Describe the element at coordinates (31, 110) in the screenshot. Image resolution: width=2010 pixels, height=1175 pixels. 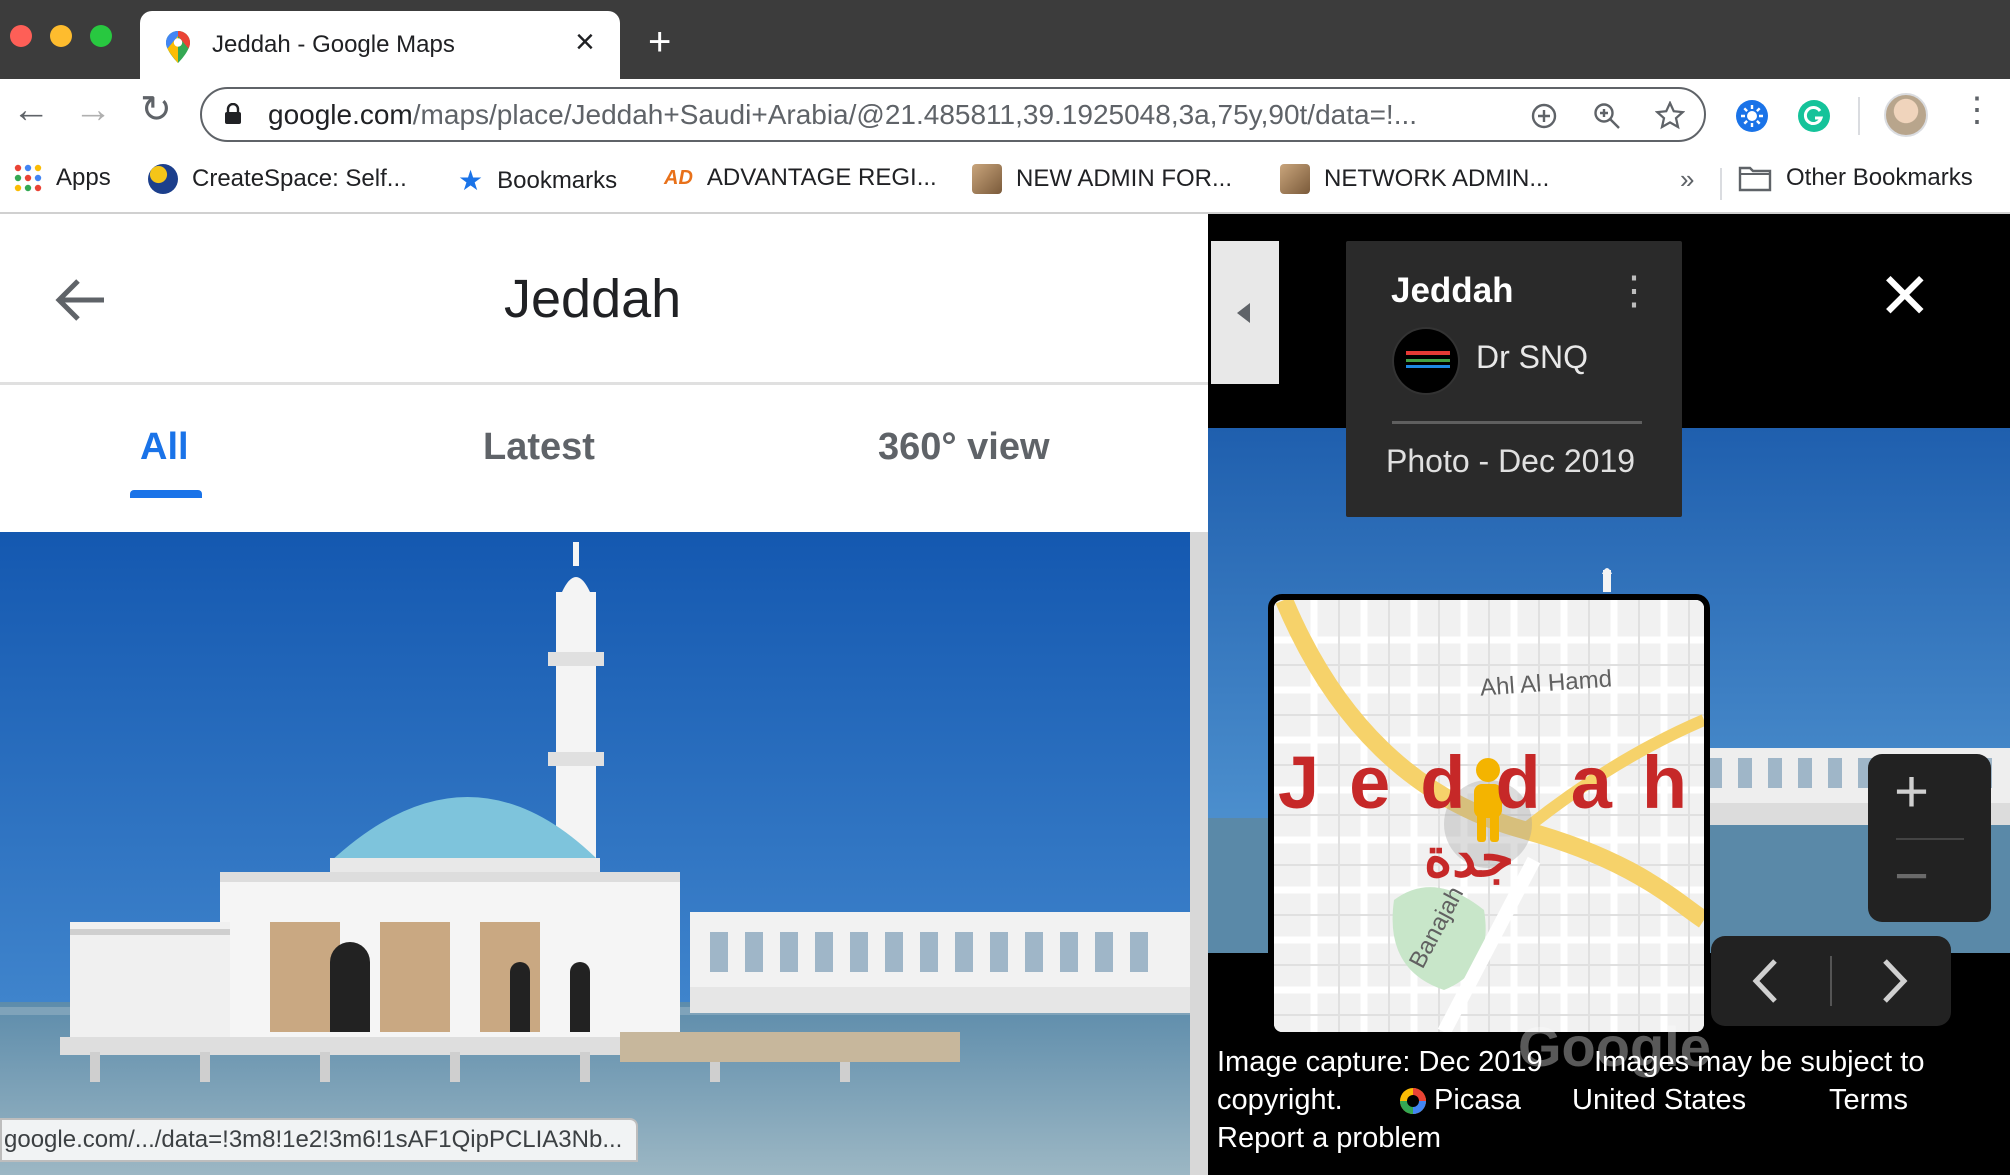
I see `back-arrow-icon: ←` at that location.